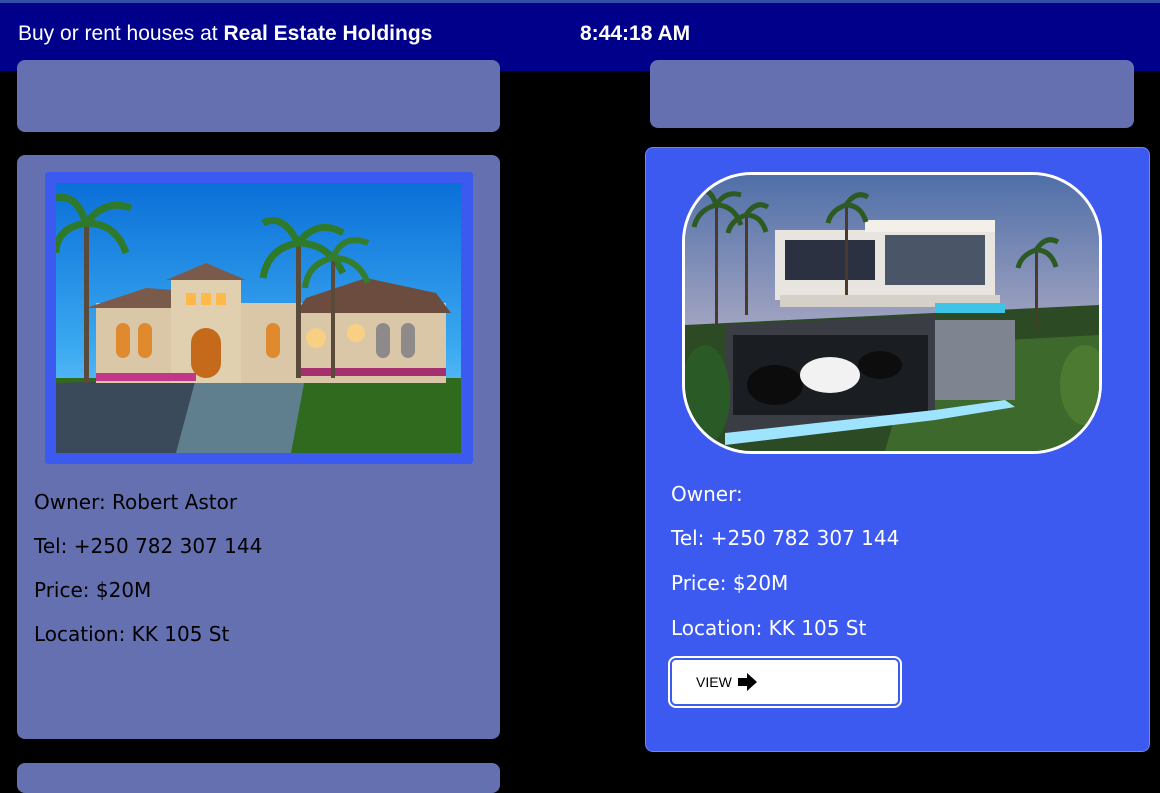  Describe the element at coordinates (635, 33) in the screenshot. I see `clock: 8:44:18 AM` at that location.